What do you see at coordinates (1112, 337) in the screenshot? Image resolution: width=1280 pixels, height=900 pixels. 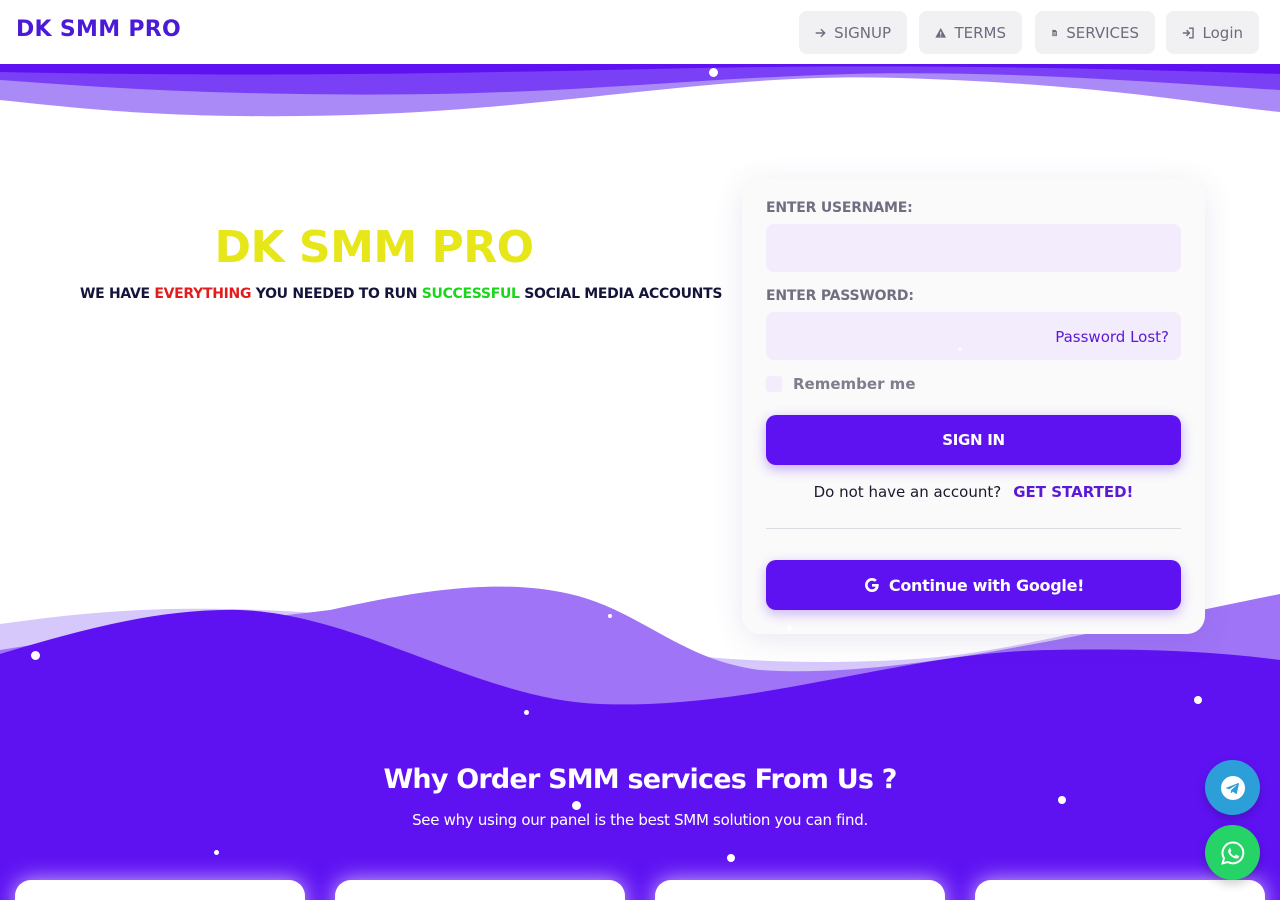 I see `password-lost-link: Password Lost?` at bounding box center [1112, 337].